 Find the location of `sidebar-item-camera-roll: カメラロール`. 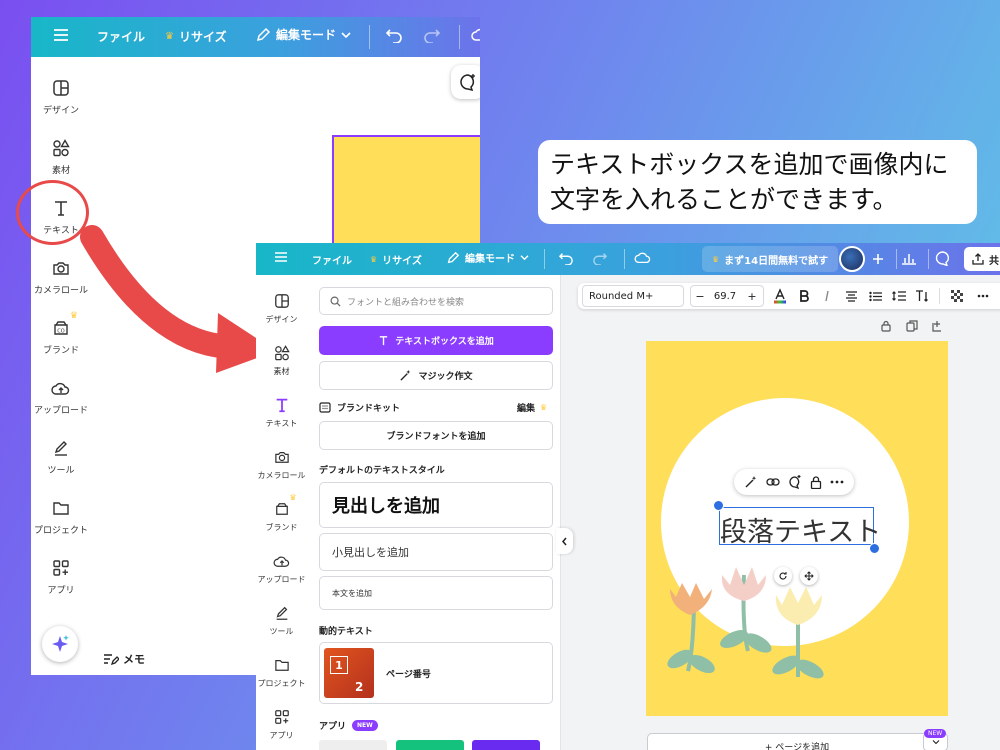

sidebar-item-camera-roll: カメラロール is located at coordinates (281, 464).